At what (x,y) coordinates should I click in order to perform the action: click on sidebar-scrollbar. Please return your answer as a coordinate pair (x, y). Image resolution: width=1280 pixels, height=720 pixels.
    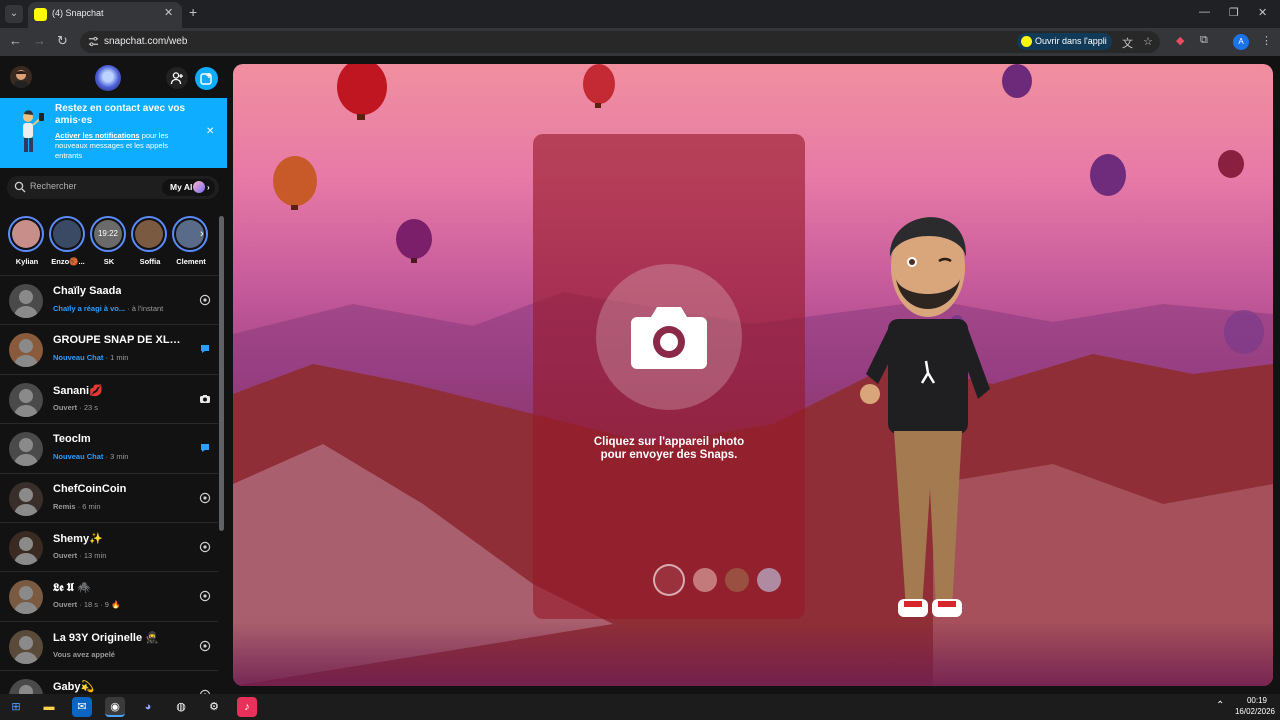
    Looking at the image, I should click on (221, 373).